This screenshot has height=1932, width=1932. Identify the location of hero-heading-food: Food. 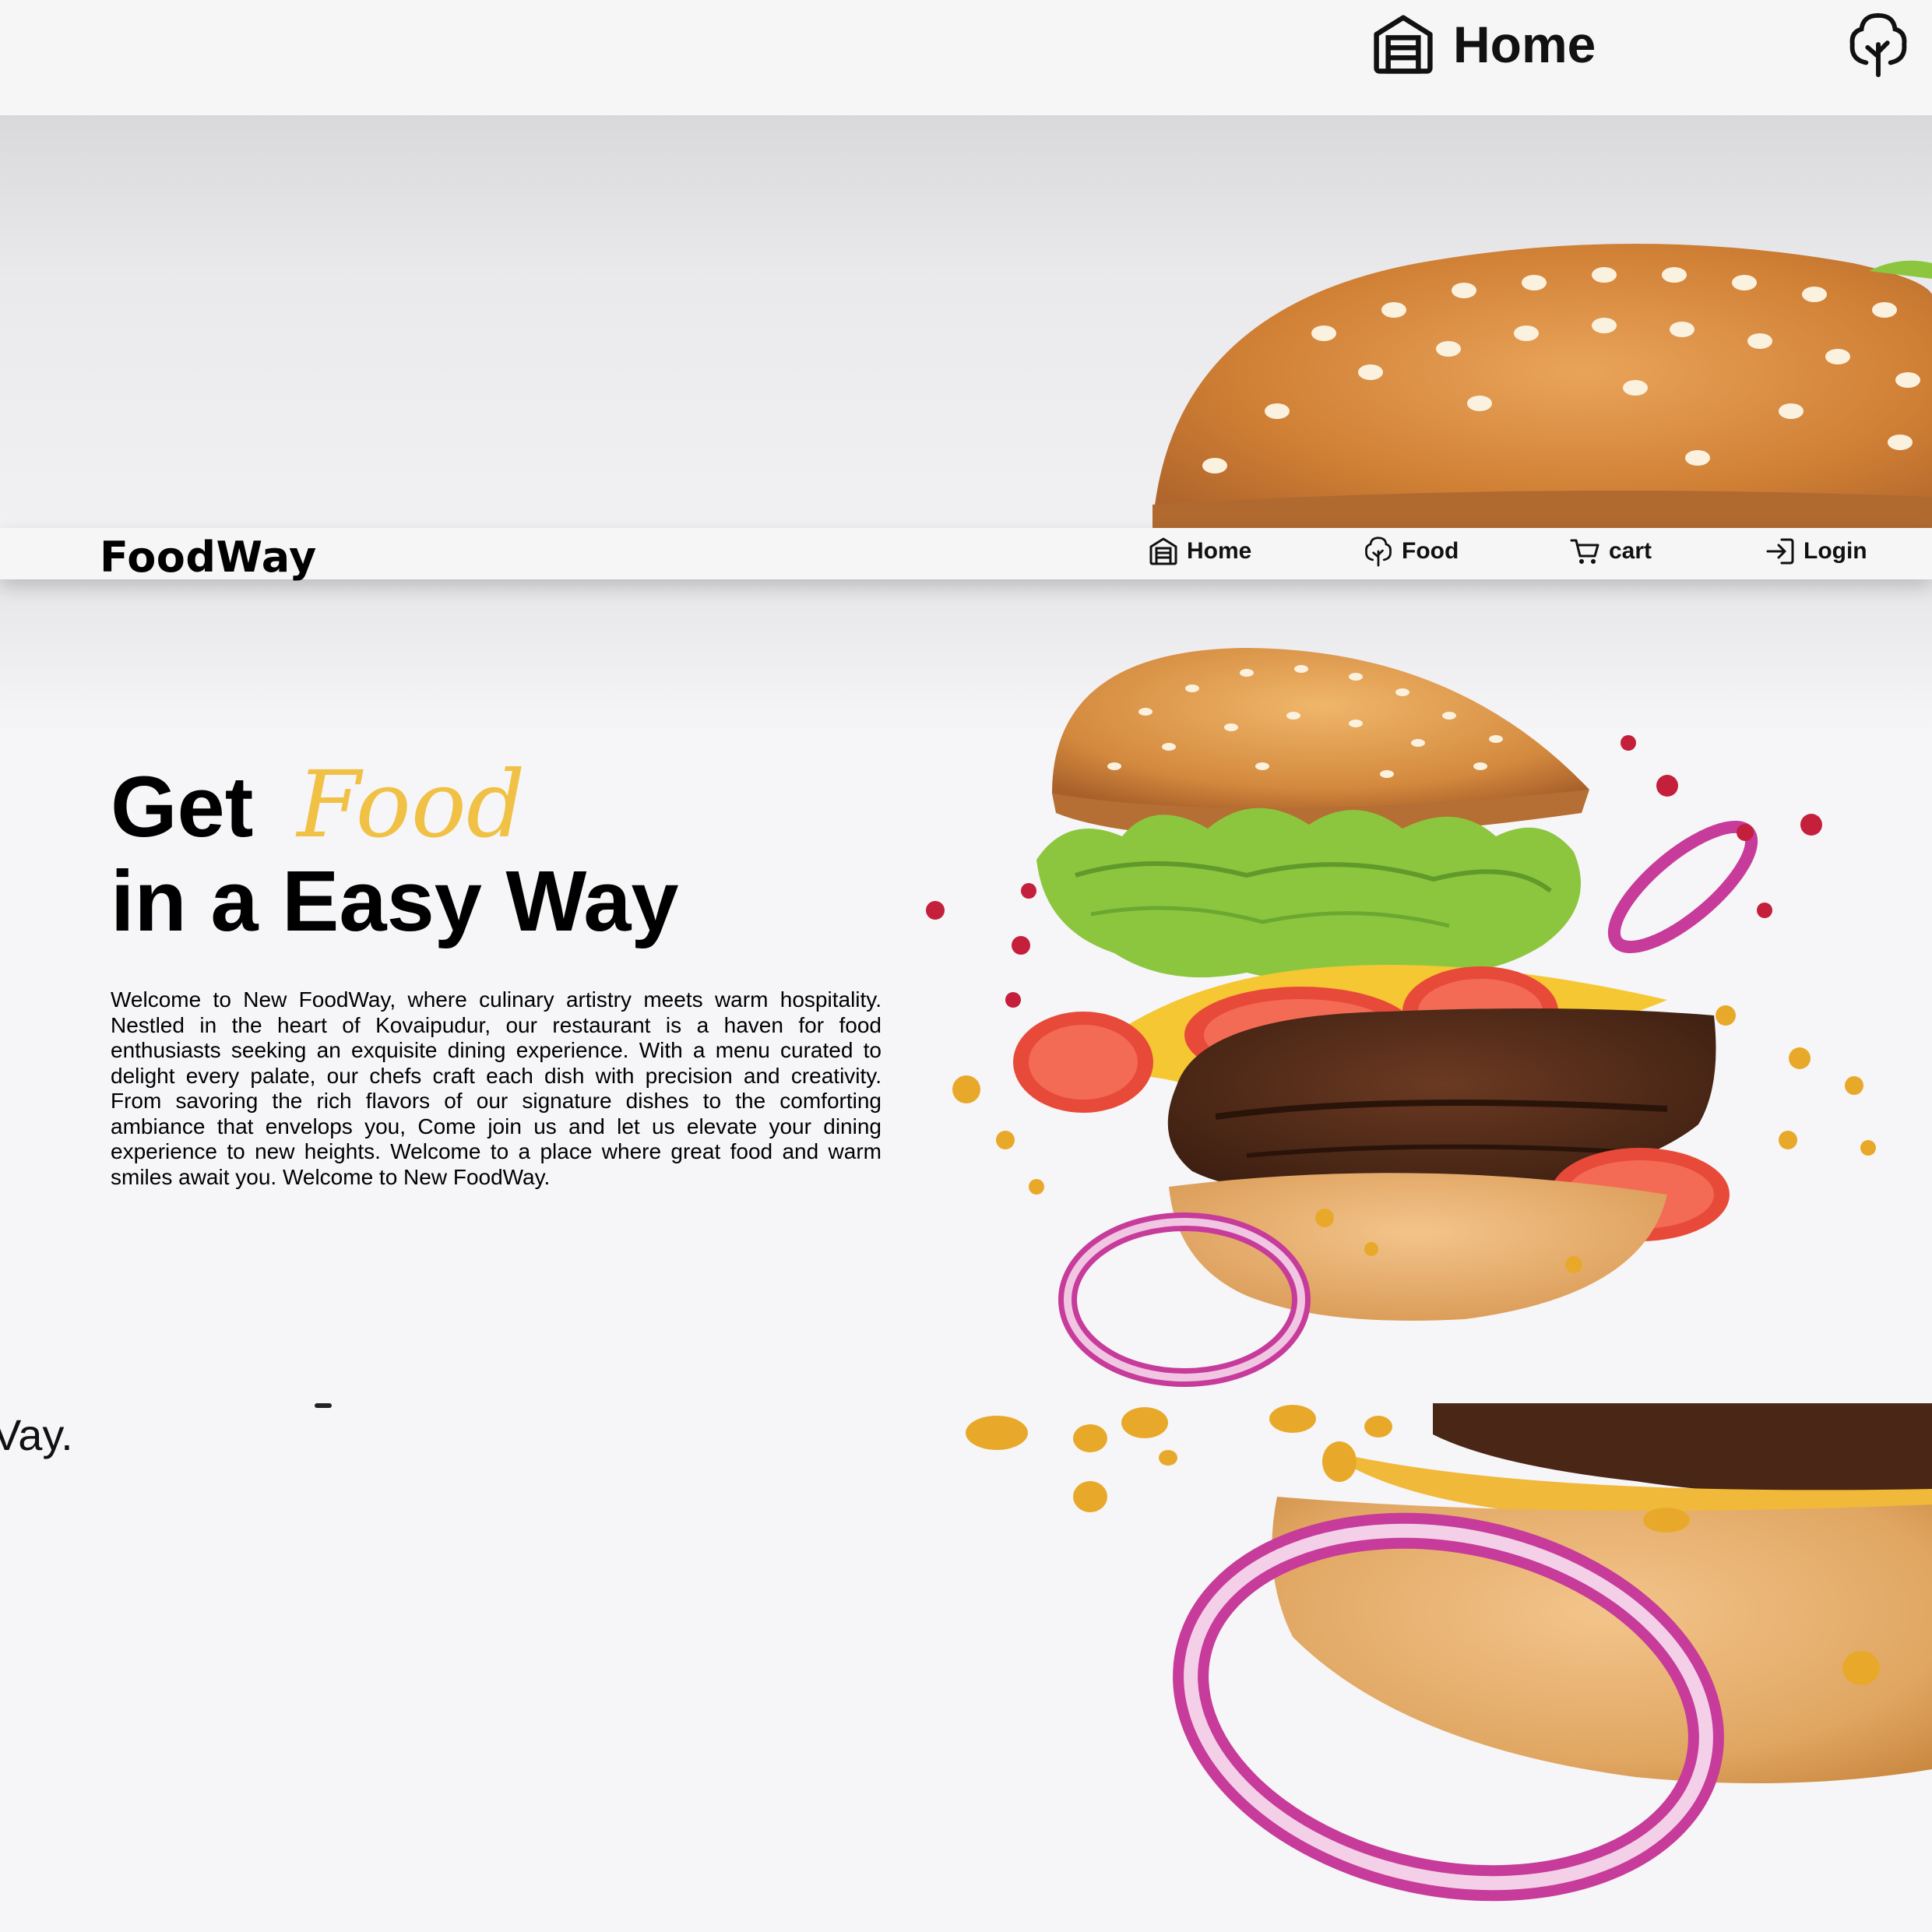
(411, 804).